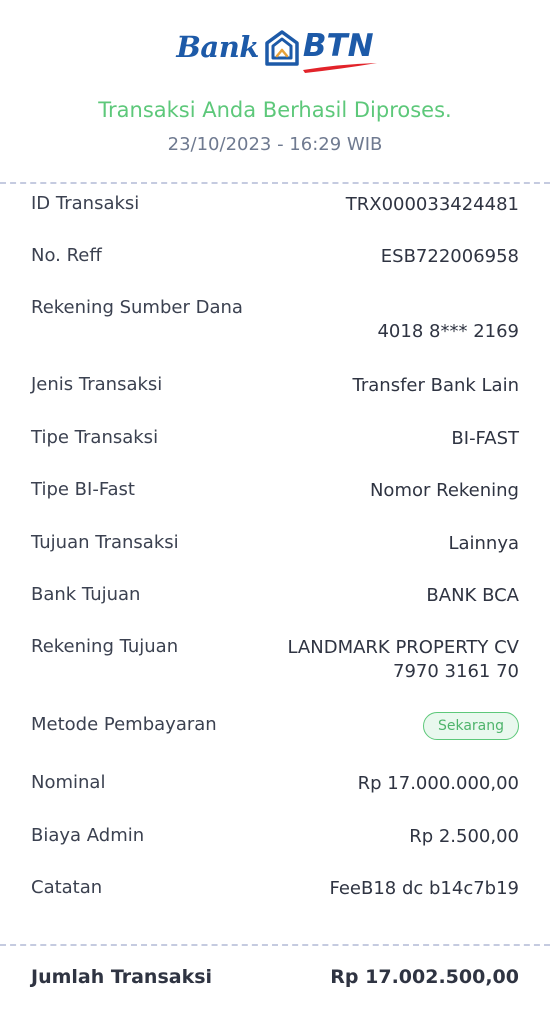 The image size is (550, 1024). Describe the element at coordinates (464, 836) in the screenshot. I see `biaya-admin-value: Rp 2.500,00` at that location.